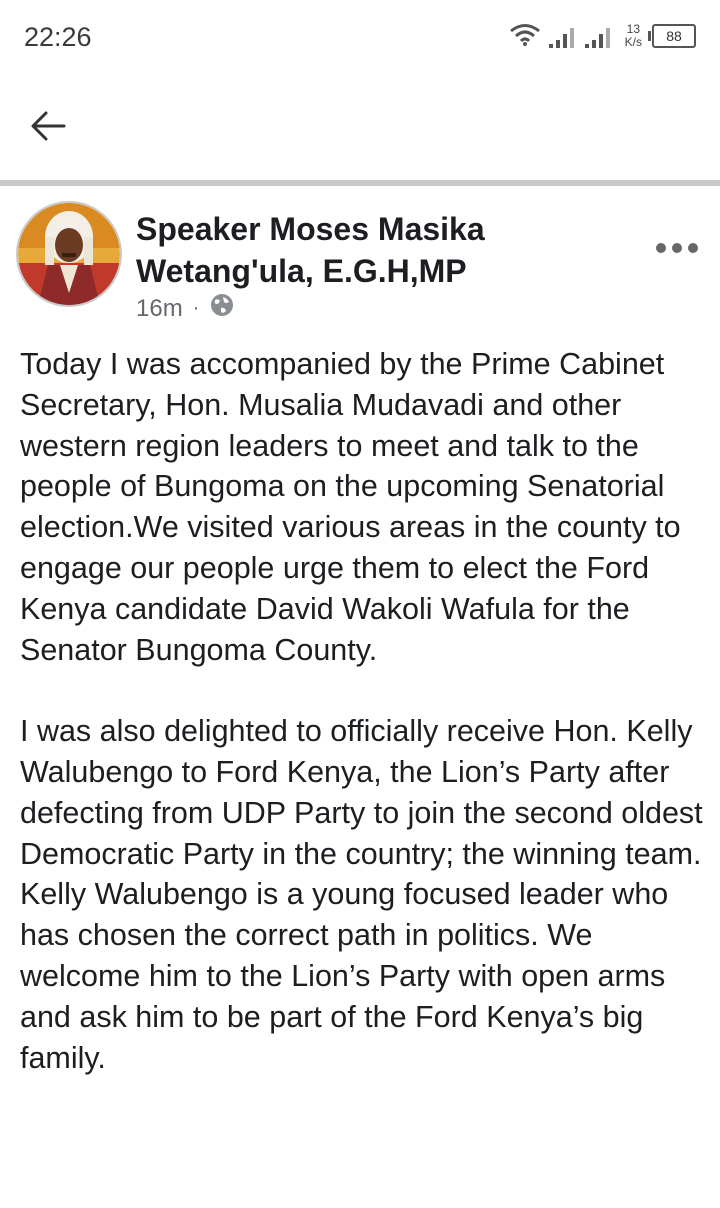  What do you see at coordinates (633, 42) in the screenshot?
I see `network-speed-unit: K/s` at bounding box center [633, 42].